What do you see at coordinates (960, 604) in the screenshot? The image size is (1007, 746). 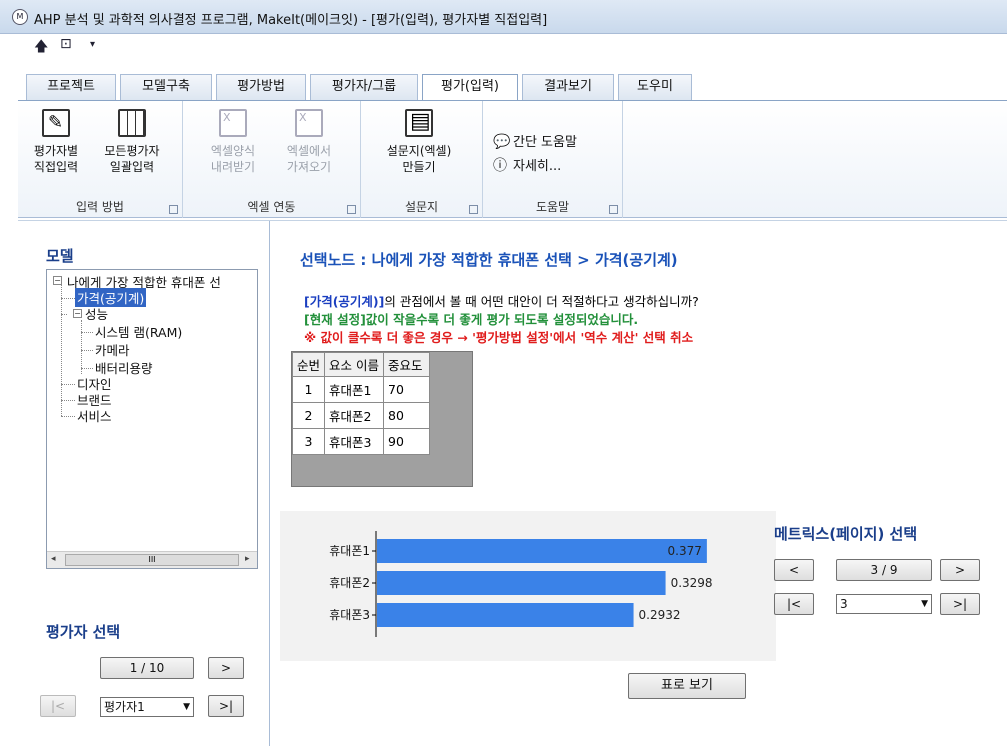 I see `matrix-last-button: >|` at bounding box center [960, 604].